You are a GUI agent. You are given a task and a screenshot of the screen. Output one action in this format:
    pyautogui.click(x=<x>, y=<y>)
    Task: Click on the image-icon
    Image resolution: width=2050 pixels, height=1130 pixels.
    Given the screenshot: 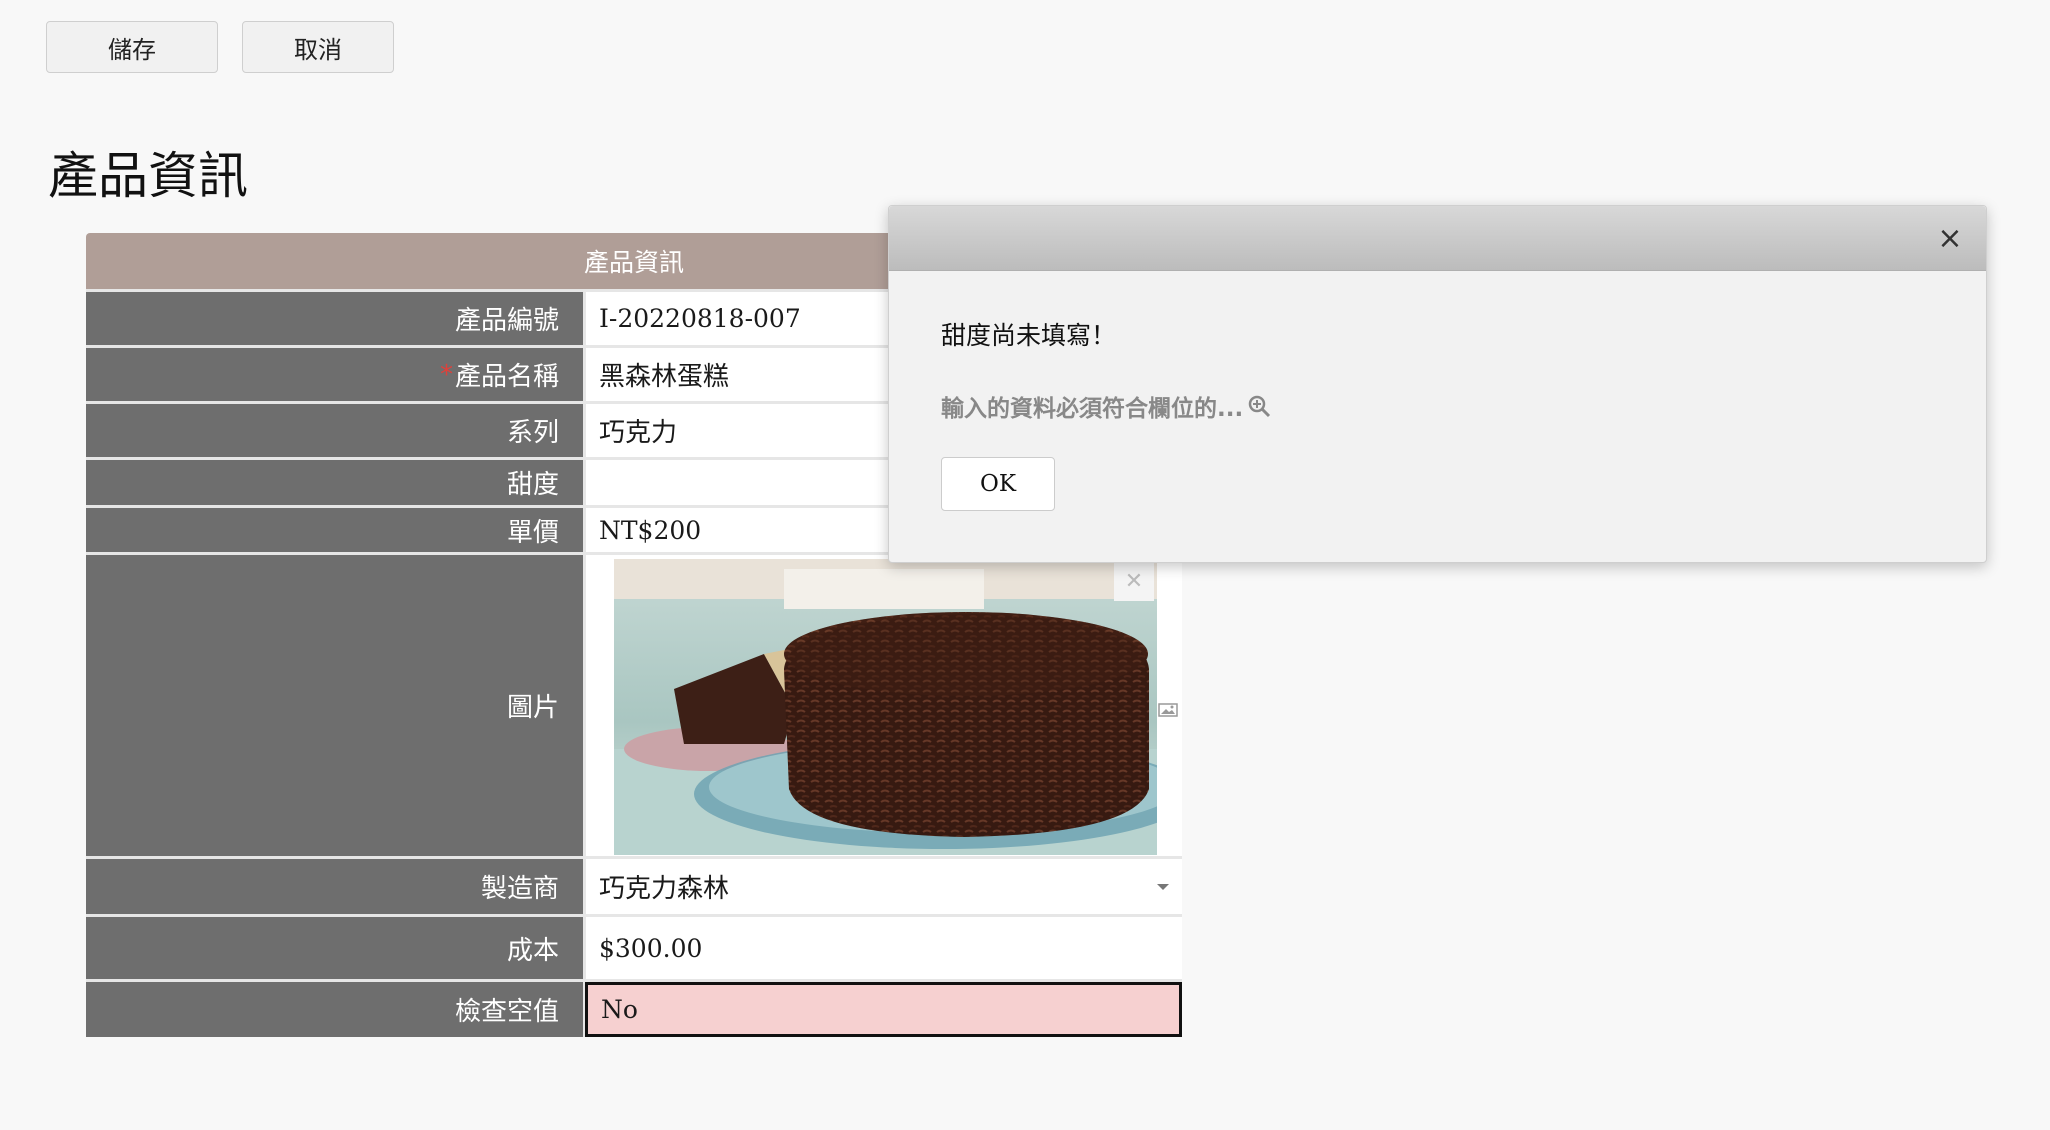 What is the action you would take?
    pyautogui.click(x=1168, y=710)
    